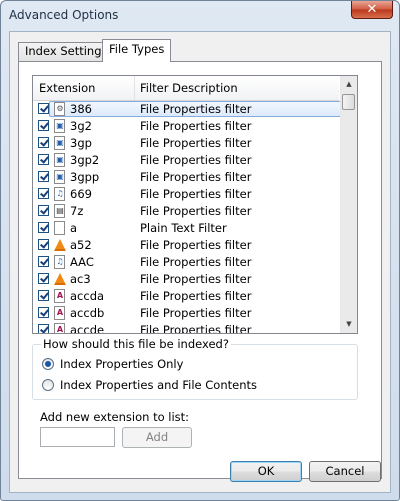 This screenshot has height=501, width=400. Describe the element at coordinates (87, 296) in the screenshot. I see `row-extension: accda` at that location.